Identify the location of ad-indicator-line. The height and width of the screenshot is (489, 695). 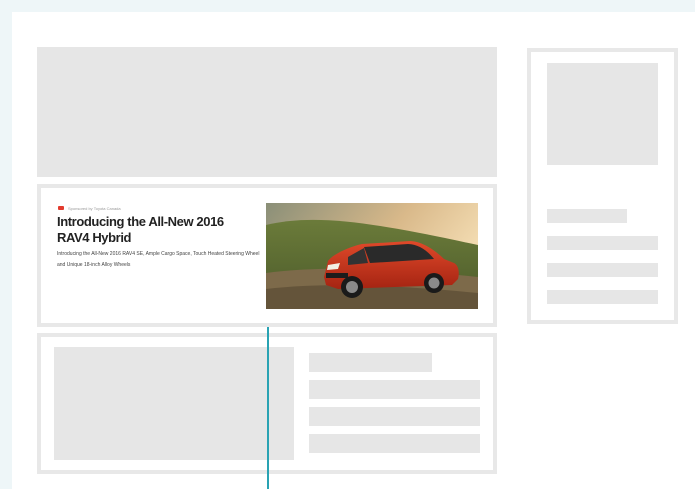
(268, 408).